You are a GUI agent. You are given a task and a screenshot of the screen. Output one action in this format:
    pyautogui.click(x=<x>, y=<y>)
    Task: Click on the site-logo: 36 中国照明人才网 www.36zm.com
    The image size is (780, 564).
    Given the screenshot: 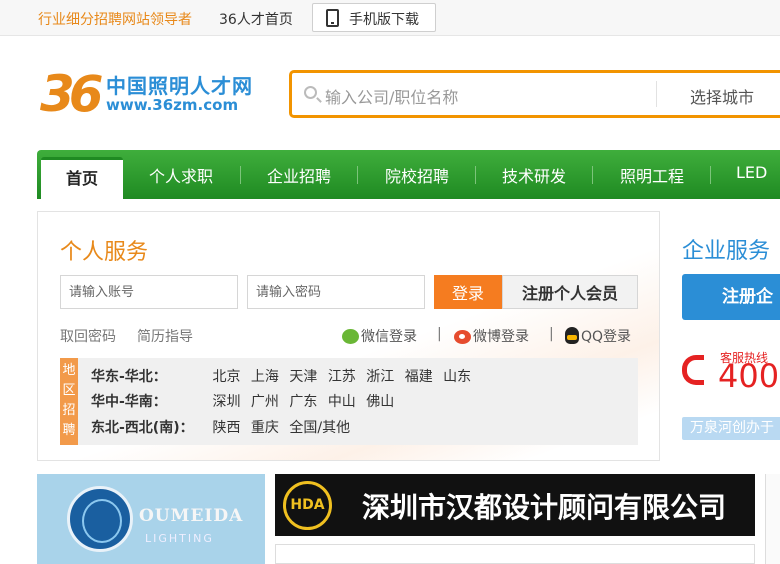 What is the action you would take?
    pyautogui.click(x=155, y=94)
    